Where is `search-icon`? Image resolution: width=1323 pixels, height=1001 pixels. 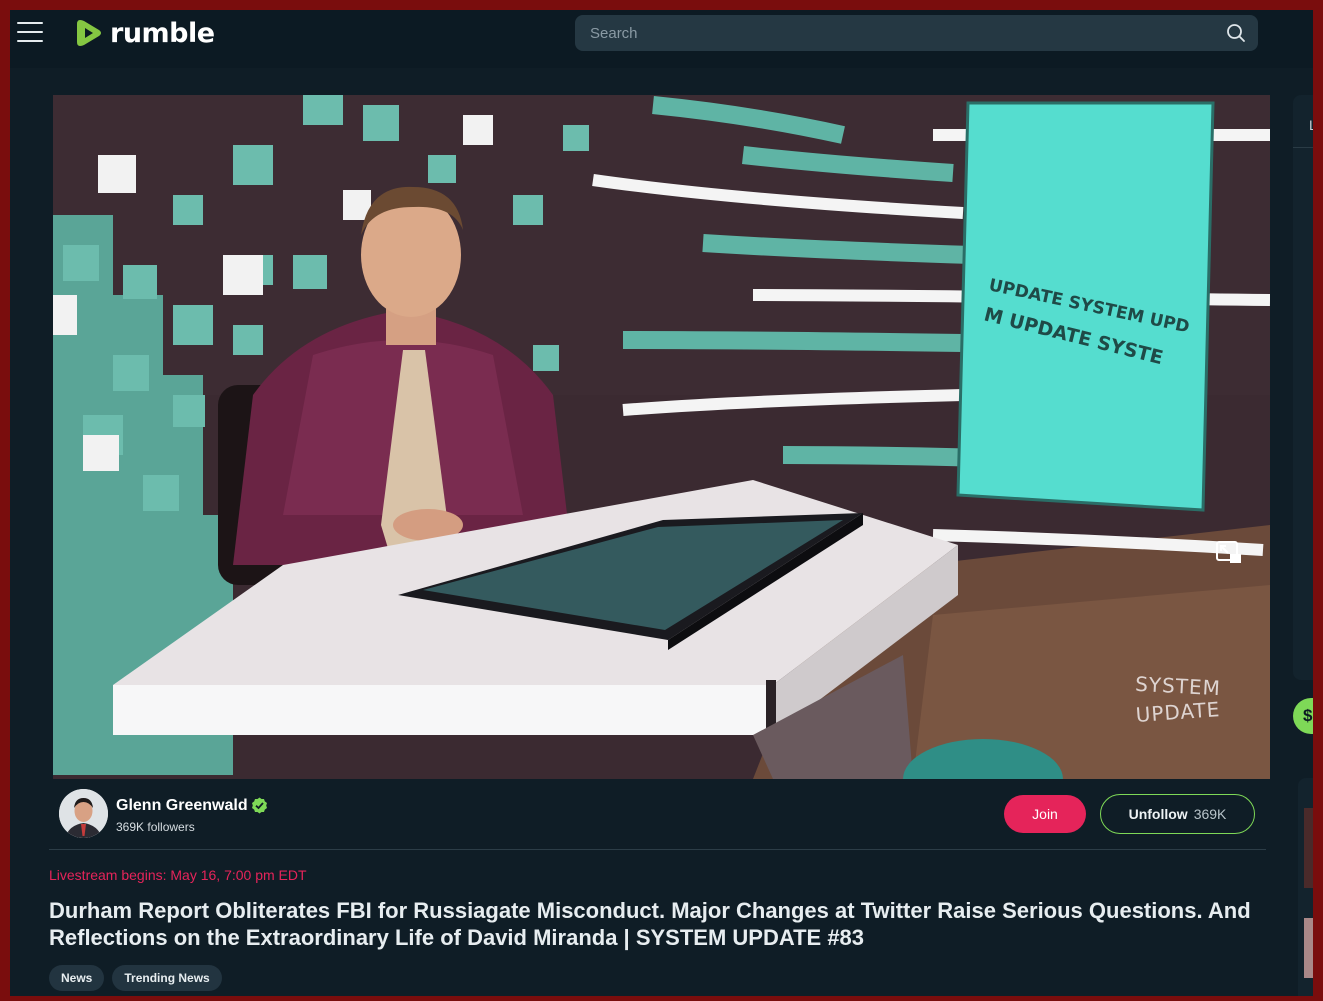
search-icon is located at coordinates (1236, 33).